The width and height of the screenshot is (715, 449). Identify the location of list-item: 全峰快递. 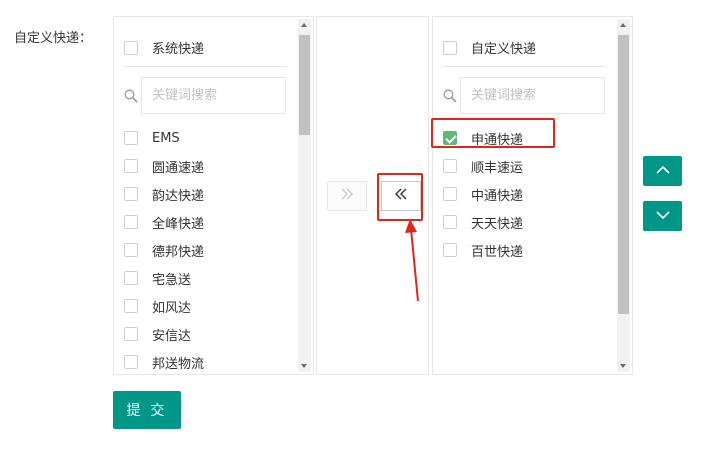
(164, 222).